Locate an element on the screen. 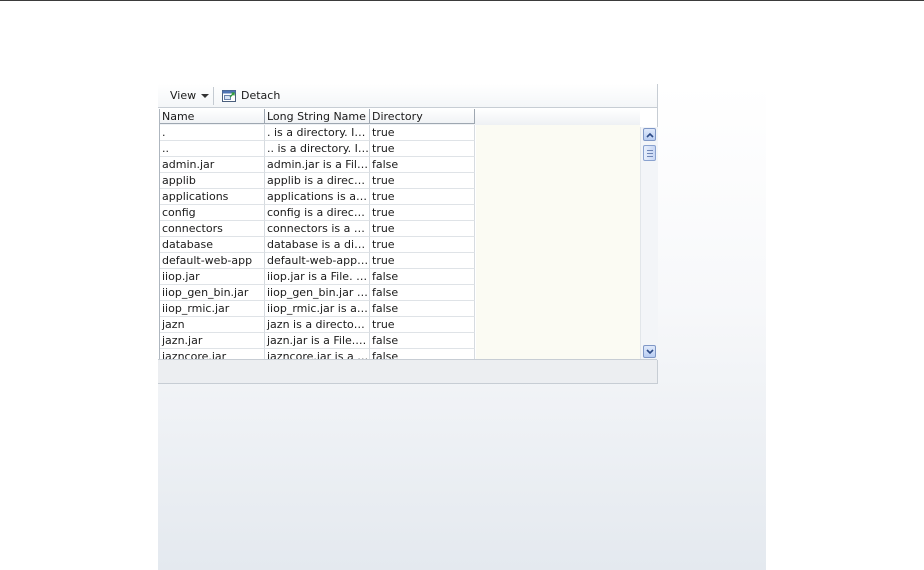  cell-name: default-web-app is located at coordinates (212, 261).